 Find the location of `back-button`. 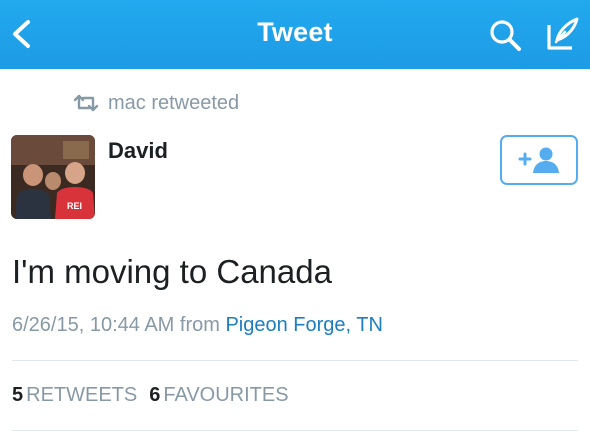

back-button is located at coordinates (22, 34).